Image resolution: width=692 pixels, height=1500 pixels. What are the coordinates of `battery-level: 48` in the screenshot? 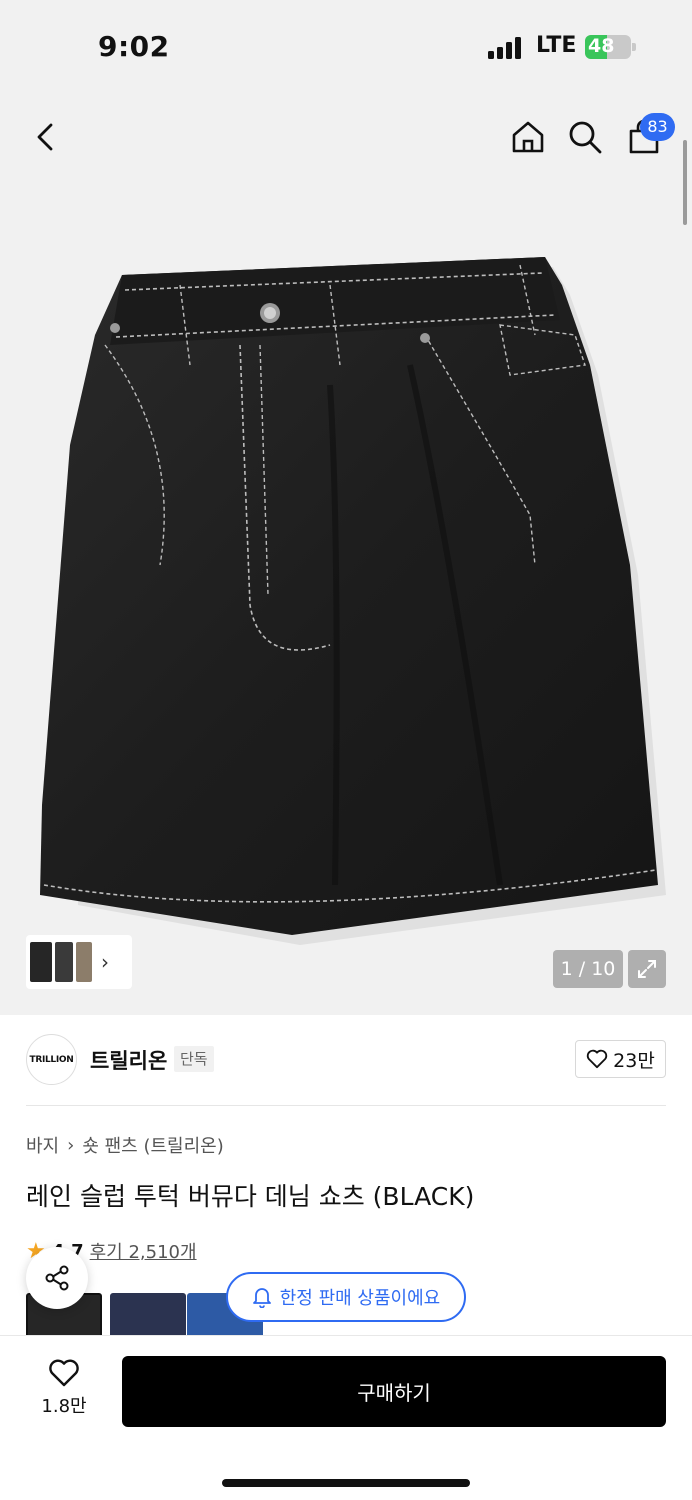 It's located at (601, 46).